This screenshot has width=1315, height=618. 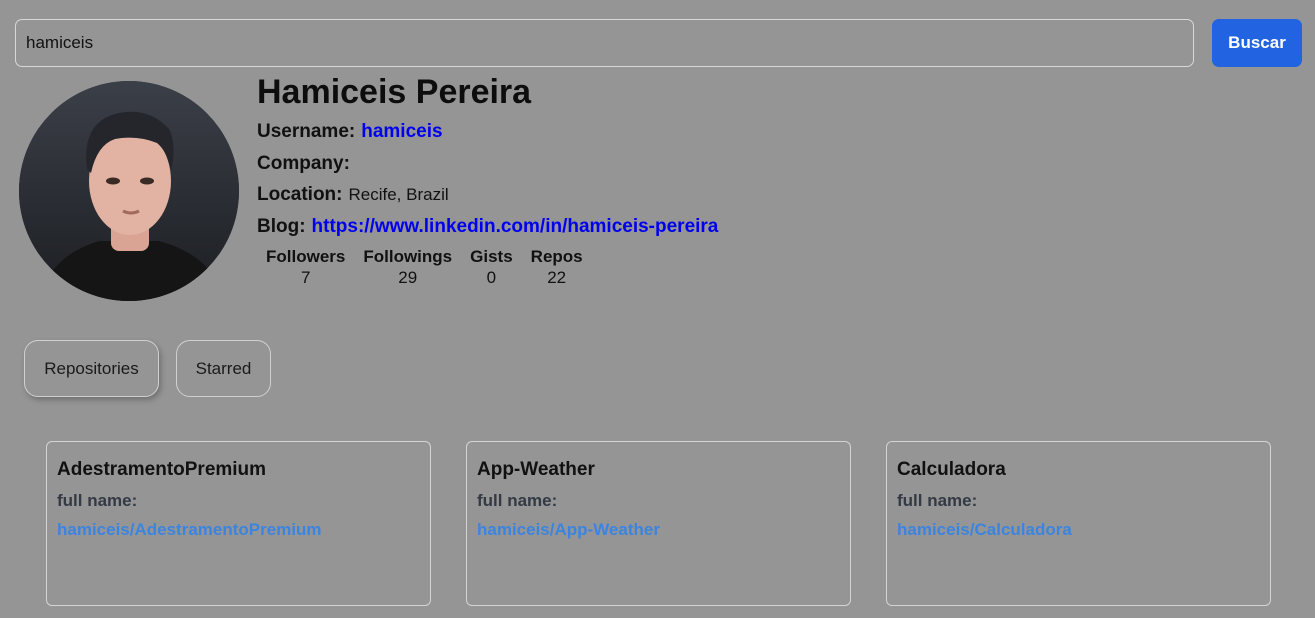 I want to click on stat-followers: Followers 7, so click(x=305, y=267).